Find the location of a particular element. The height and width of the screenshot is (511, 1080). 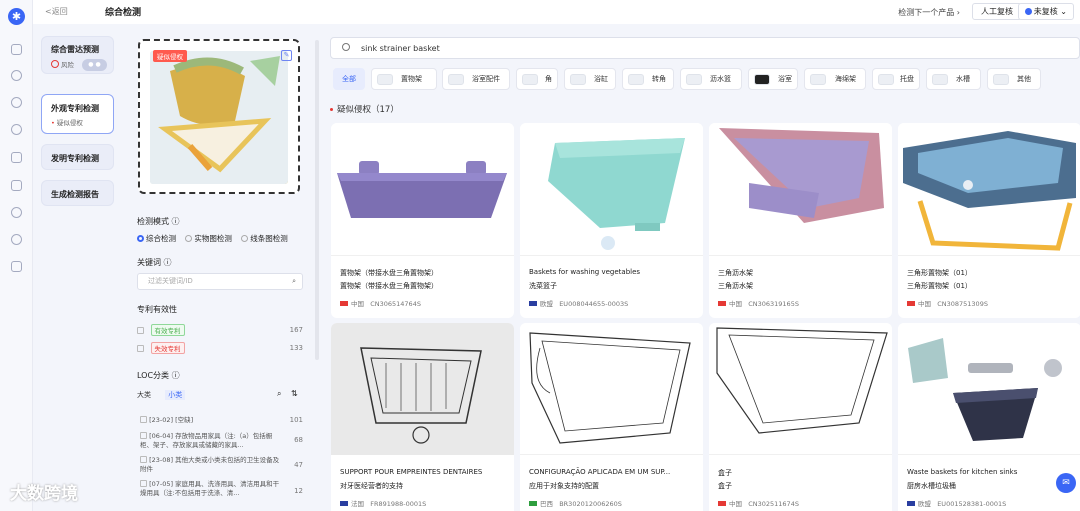

edit-image-icon: ✎ is located at coordinates (286, 55).